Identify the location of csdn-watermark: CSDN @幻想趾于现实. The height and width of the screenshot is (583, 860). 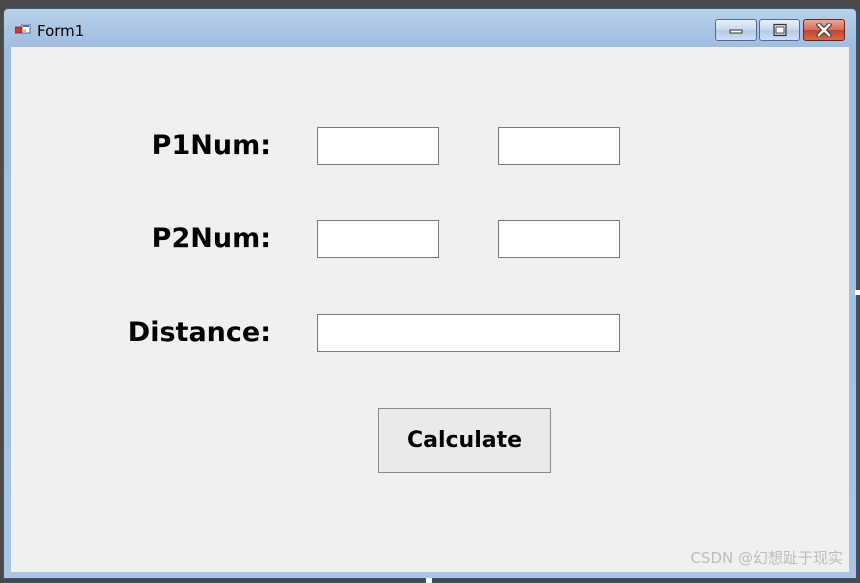
(766, 558).